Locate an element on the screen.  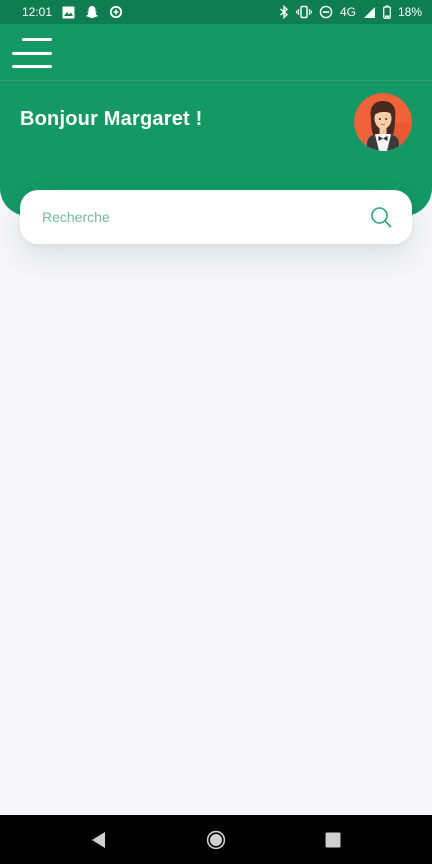
network-type: 4G is located at coordinates (347, 12).